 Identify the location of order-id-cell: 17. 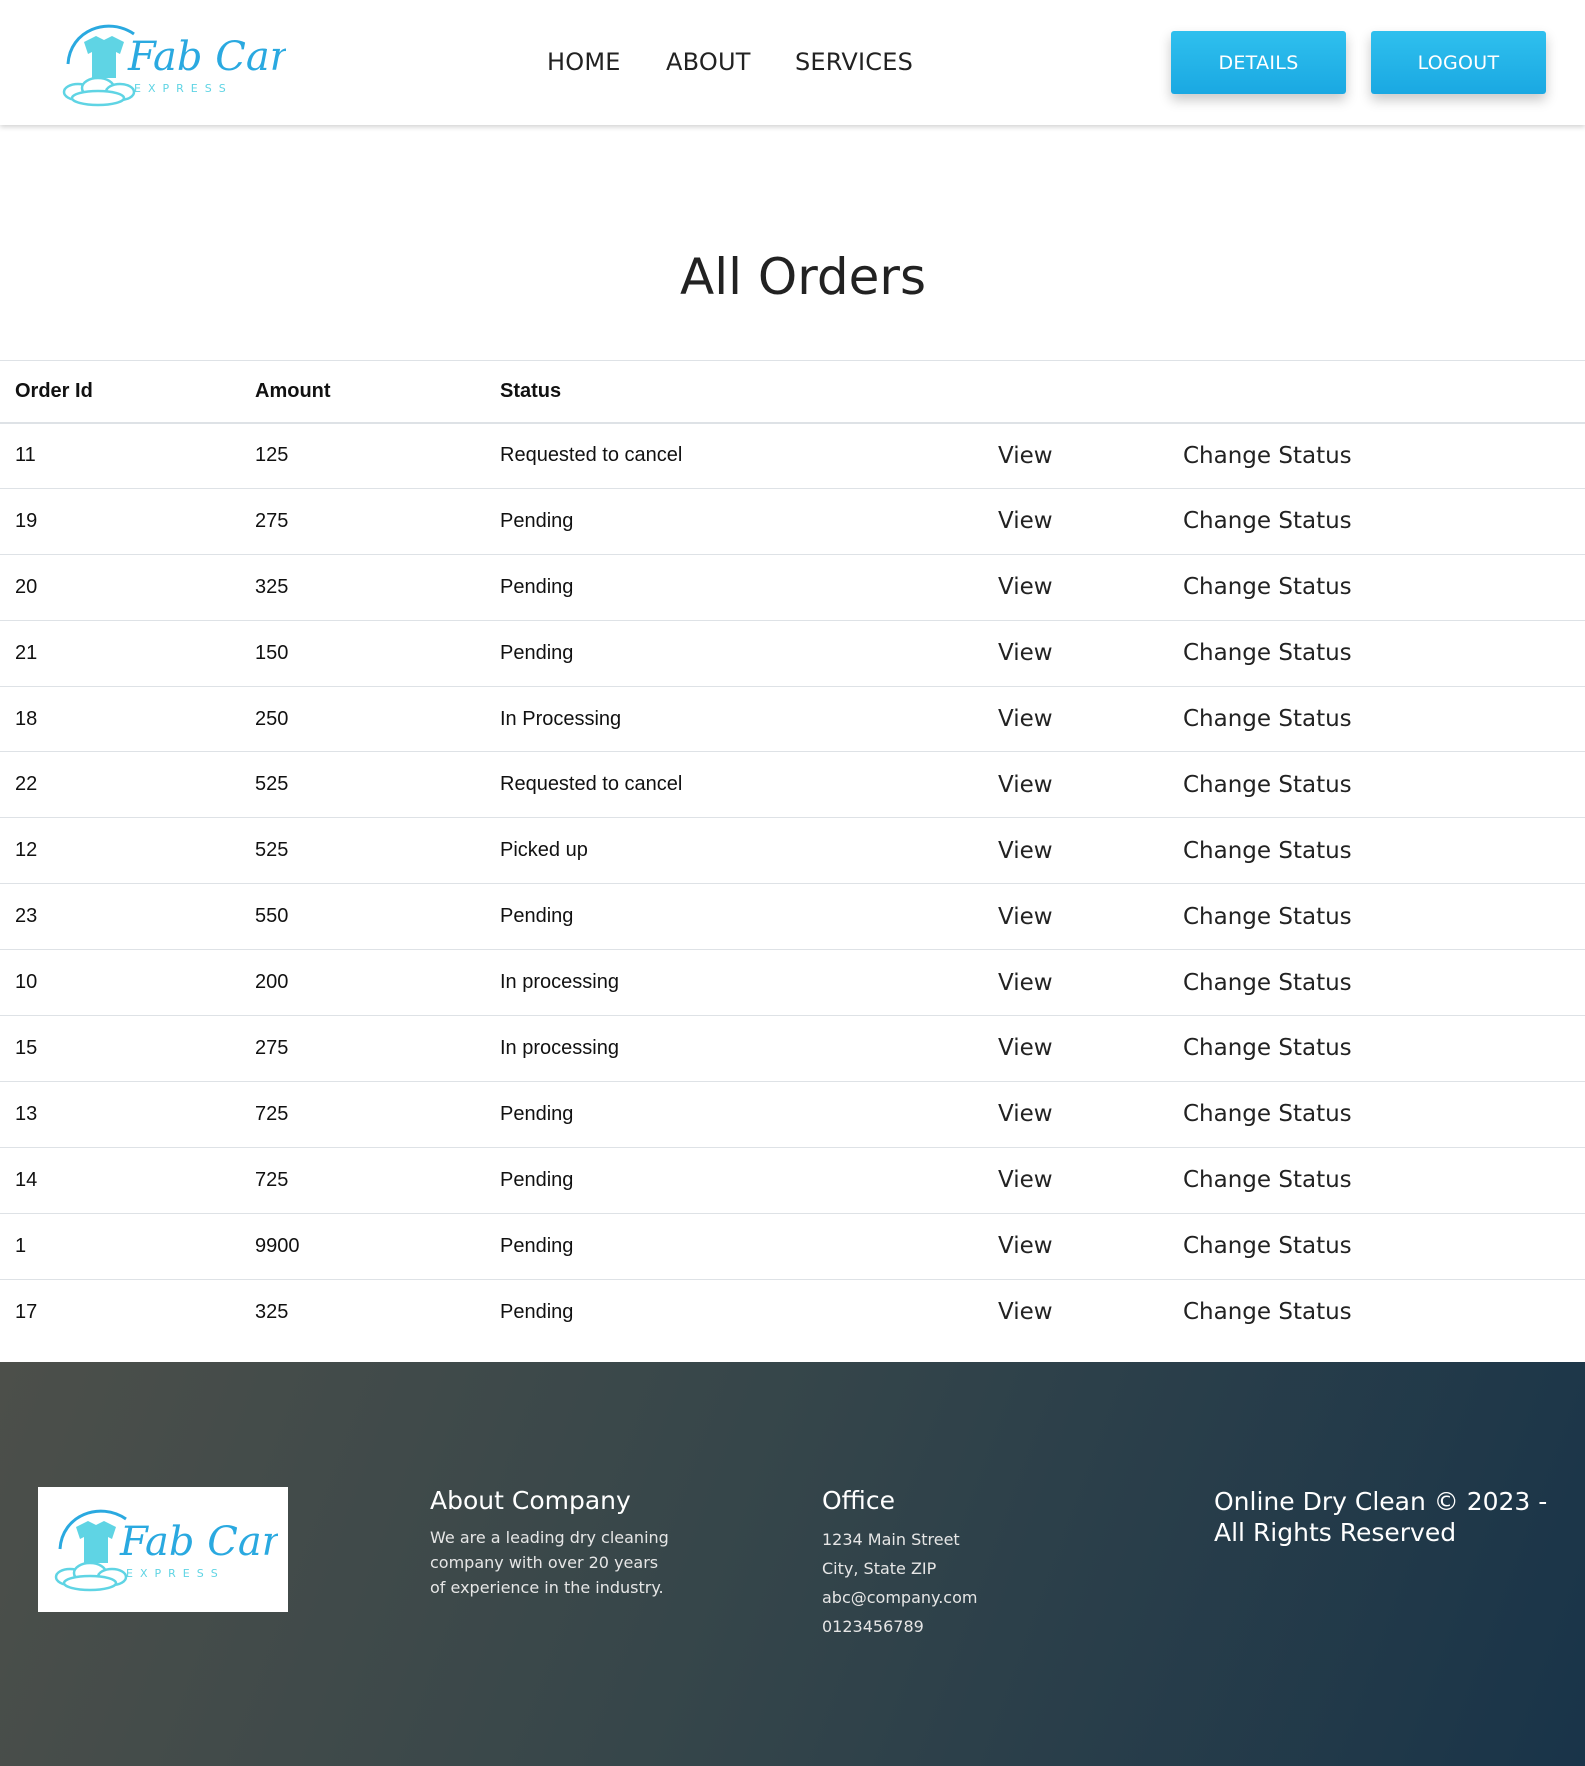
(127, 1311).